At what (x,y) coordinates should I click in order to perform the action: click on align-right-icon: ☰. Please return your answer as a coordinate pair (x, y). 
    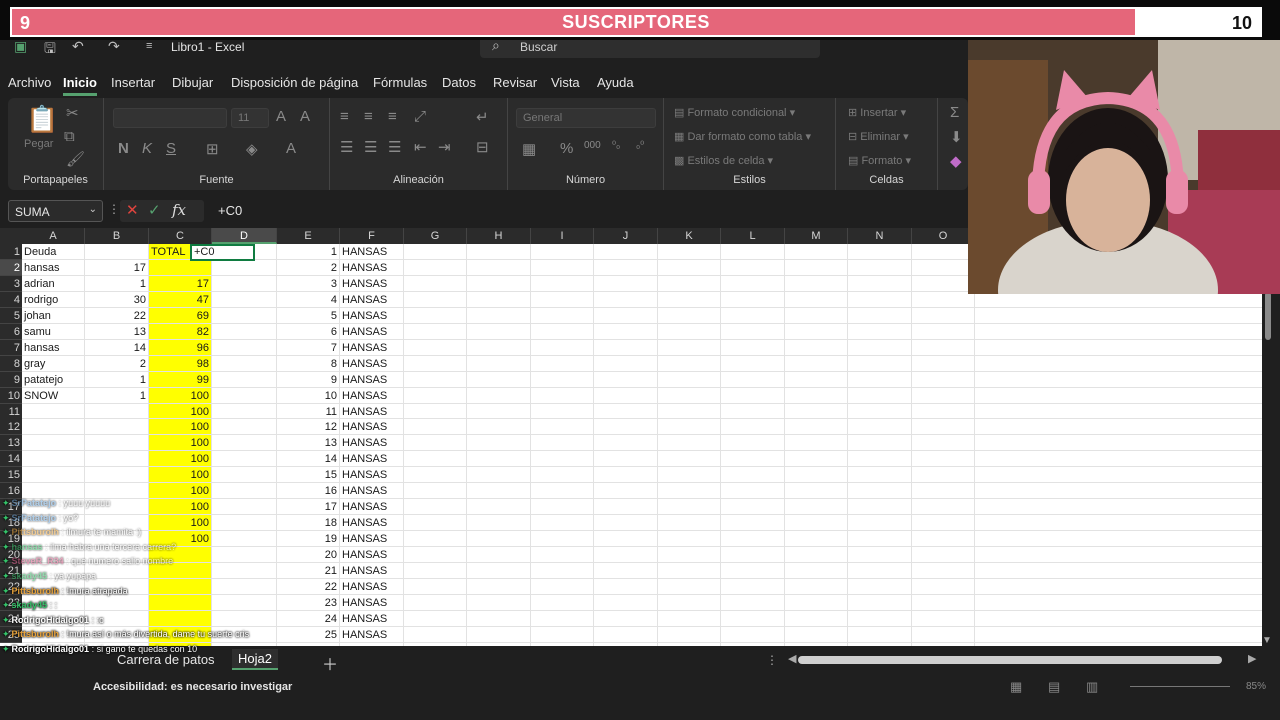
    Looking at the image, I should click on (394, 147).